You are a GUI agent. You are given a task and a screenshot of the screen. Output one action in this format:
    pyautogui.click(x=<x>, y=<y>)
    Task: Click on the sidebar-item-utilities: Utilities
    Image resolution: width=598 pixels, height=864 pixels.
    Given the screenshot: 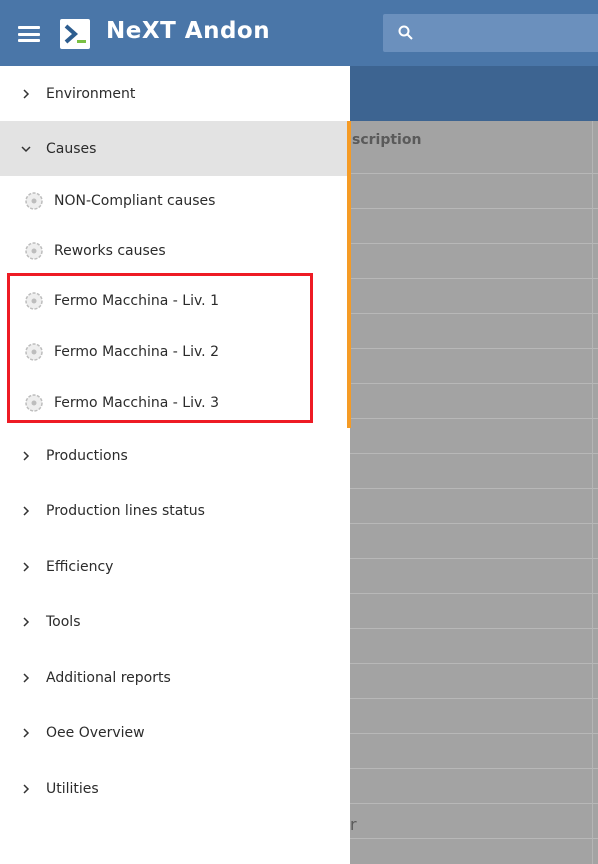 What is the action you would take?
    pyautogui.click(x=173, y=788)
    